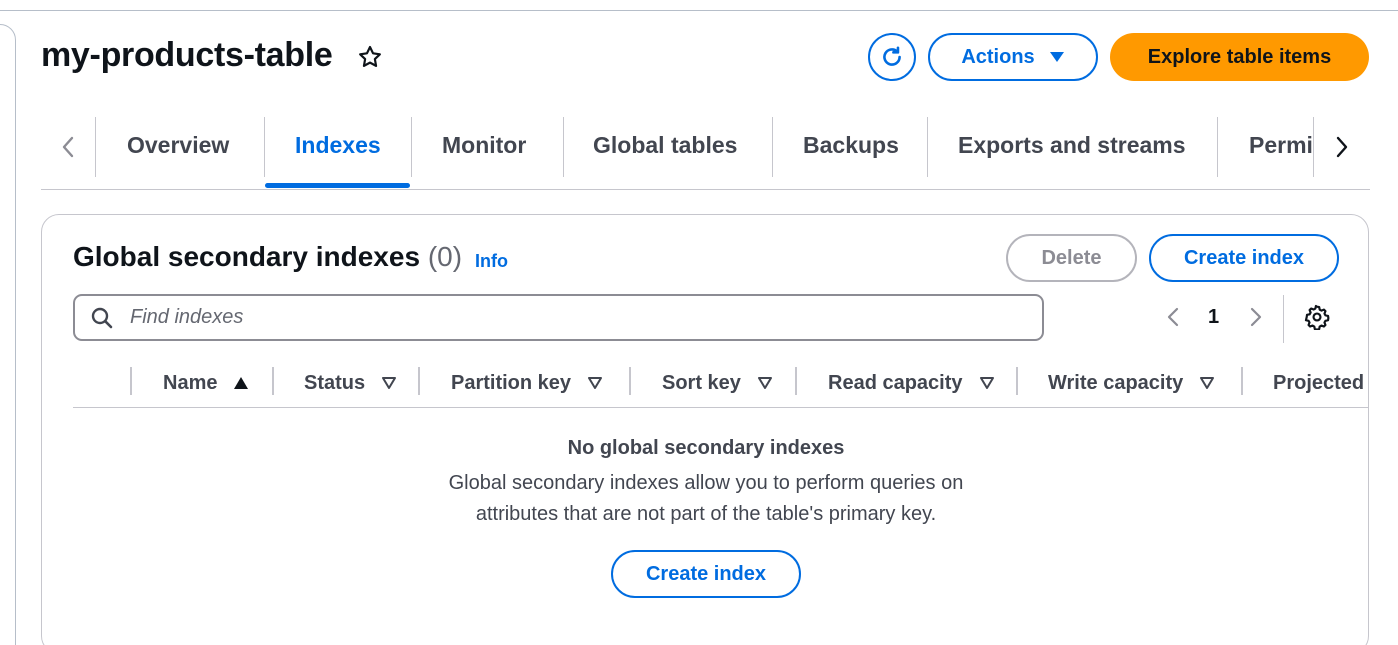 This screenshot has height=645, width=1398. Describe the element at coordinates (851, 145) in the screenshot. I see `tab-backups: Backups` at that location.